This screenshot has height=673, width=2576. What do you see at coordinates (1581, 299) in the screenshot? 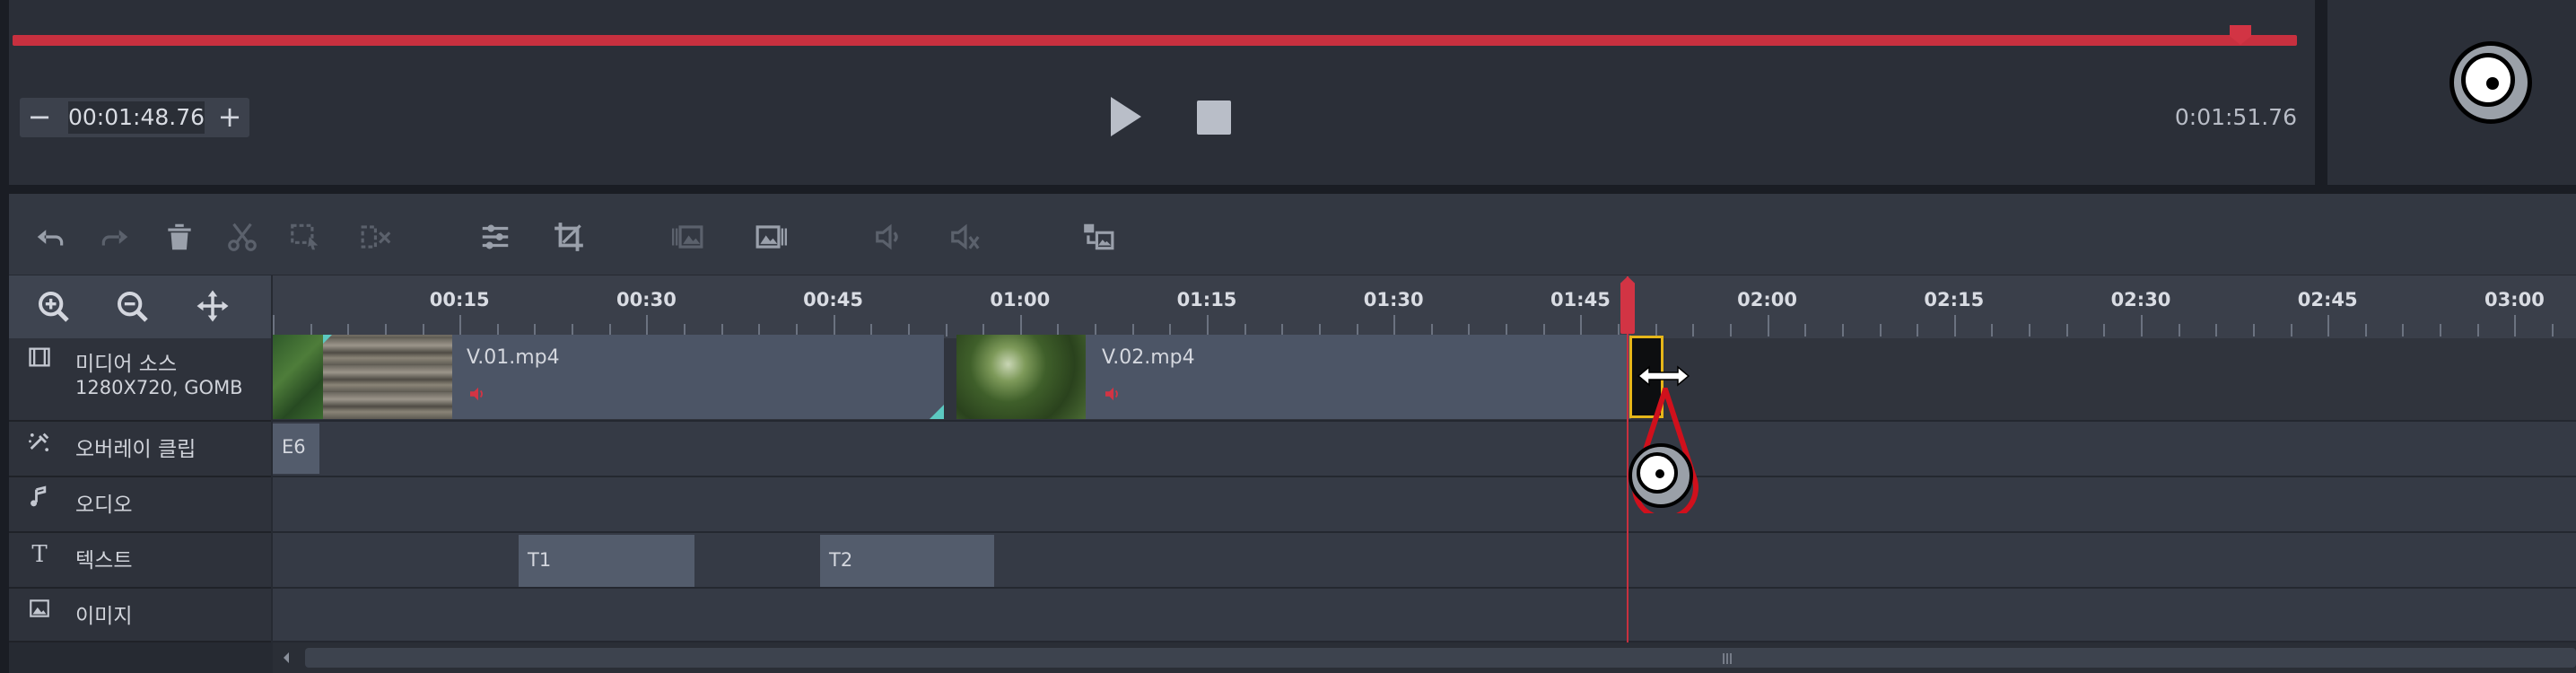
I see `ruler-tick-label: 01:45` at bounding box center [1581, 299].